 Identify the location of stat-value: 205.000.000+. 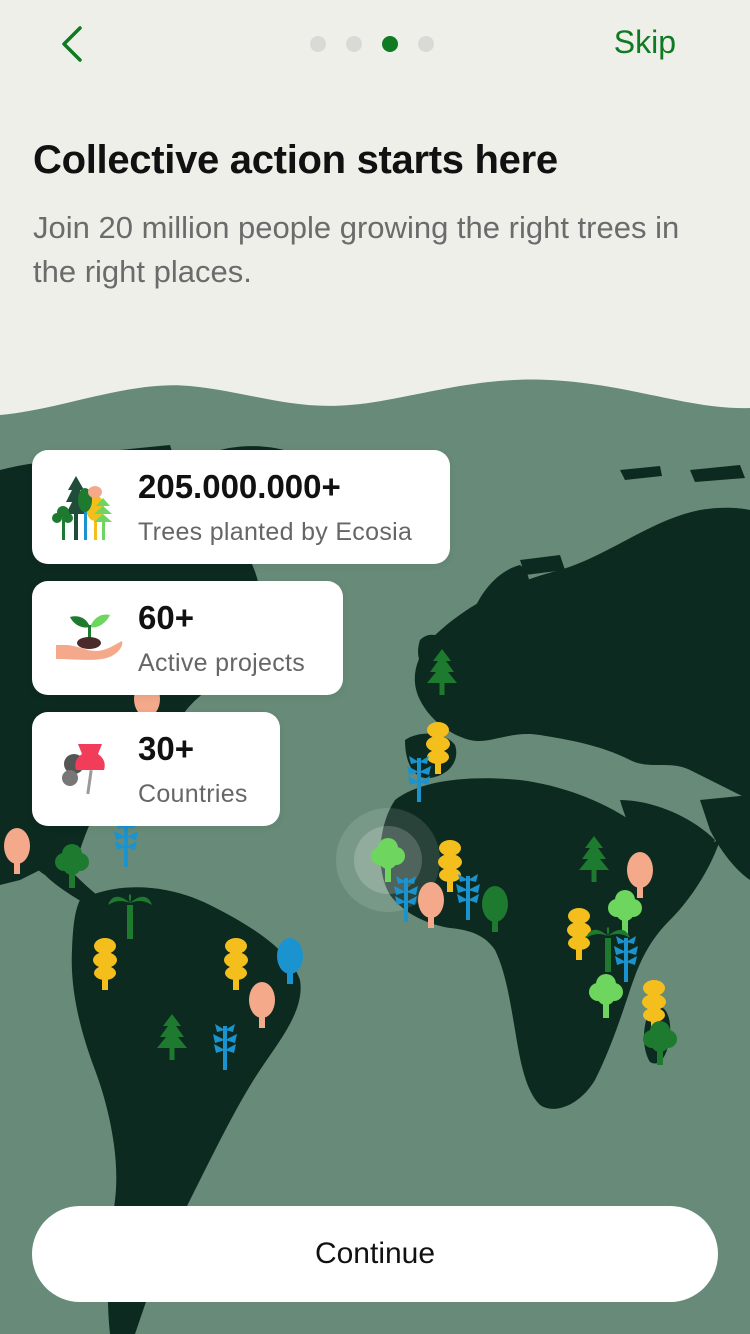
(239, 486).